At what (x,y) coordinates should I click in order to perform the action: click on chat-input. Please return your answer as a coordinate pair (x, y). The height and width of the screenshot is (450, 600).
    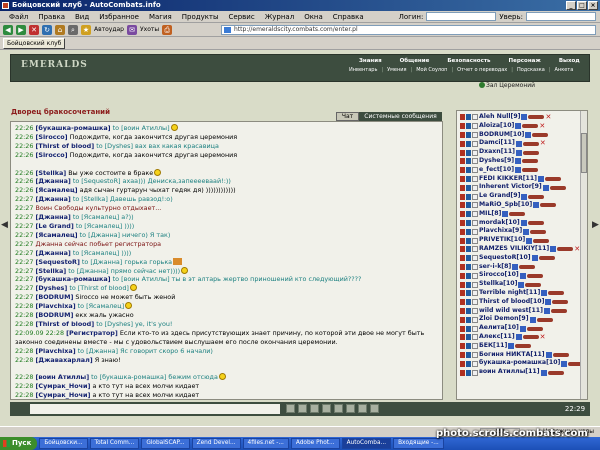
    Looking at the image, I should click on (155, 409).